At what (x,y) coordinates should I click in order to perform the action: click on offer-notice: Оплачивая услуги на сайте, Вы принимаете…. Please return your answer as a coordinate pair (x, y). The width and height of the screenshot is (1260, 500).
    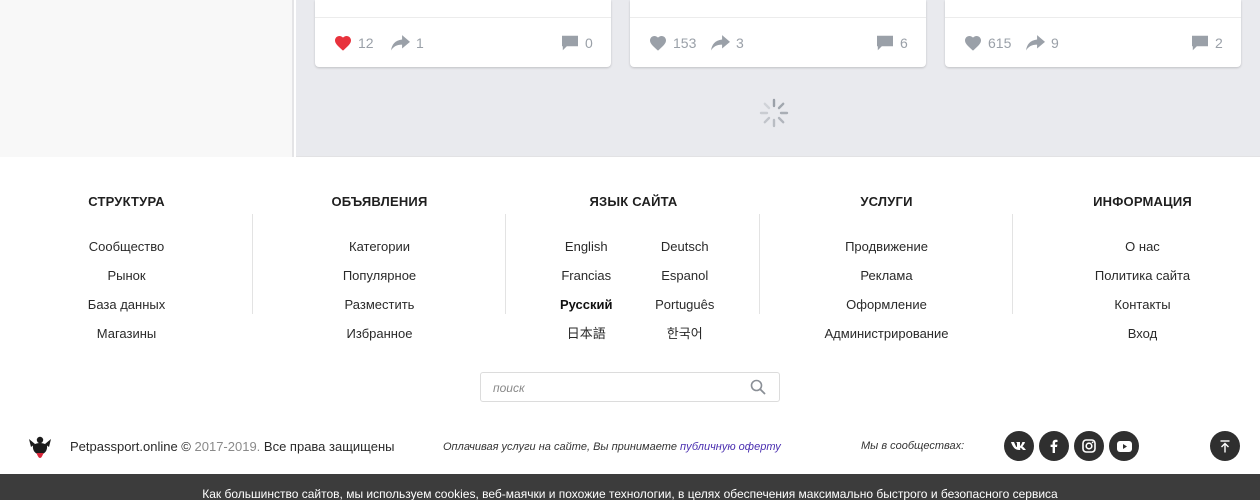
    Looking at the image, I should click on (612, 447).